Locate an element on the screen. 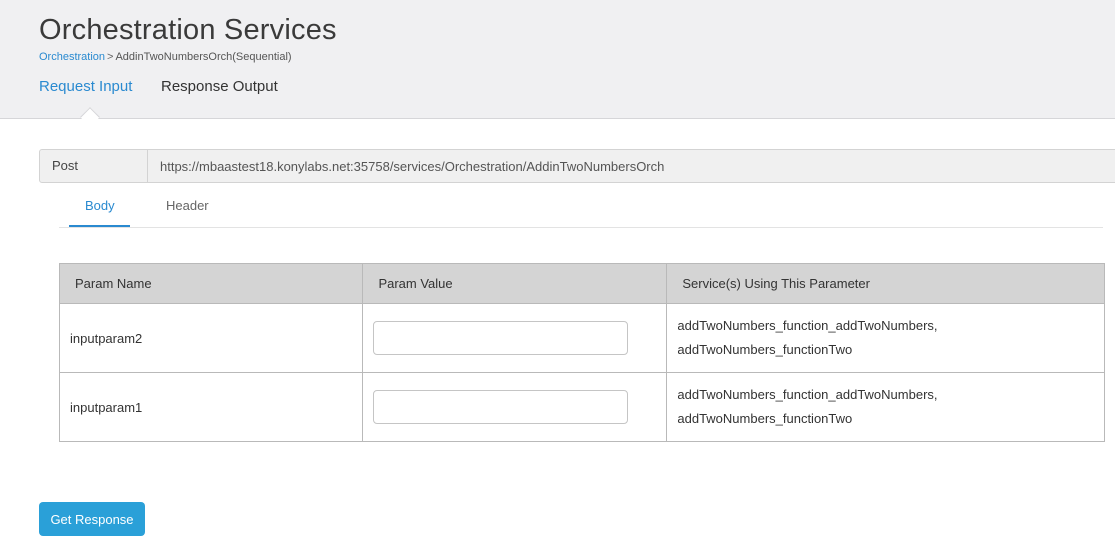  param-value-input-inputparam2 is located at coordinates (501, 338).